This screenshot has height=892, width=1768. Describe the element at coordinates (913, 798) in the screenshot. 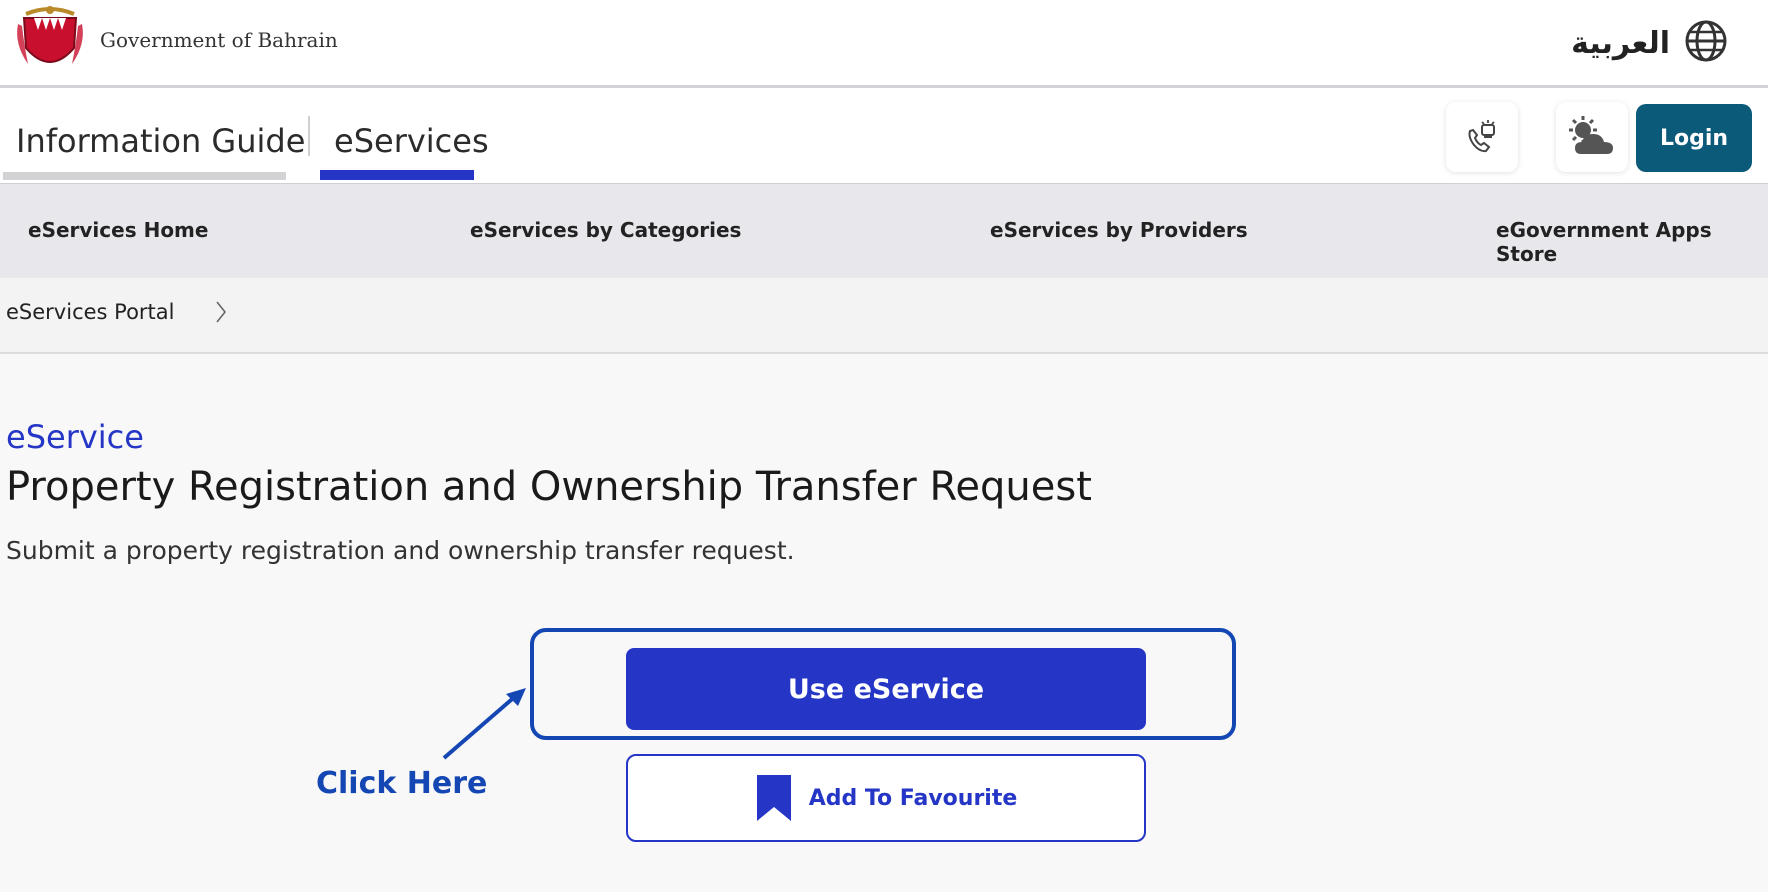

I see `add-to-favourite-label: Add To Favourite` at that location.